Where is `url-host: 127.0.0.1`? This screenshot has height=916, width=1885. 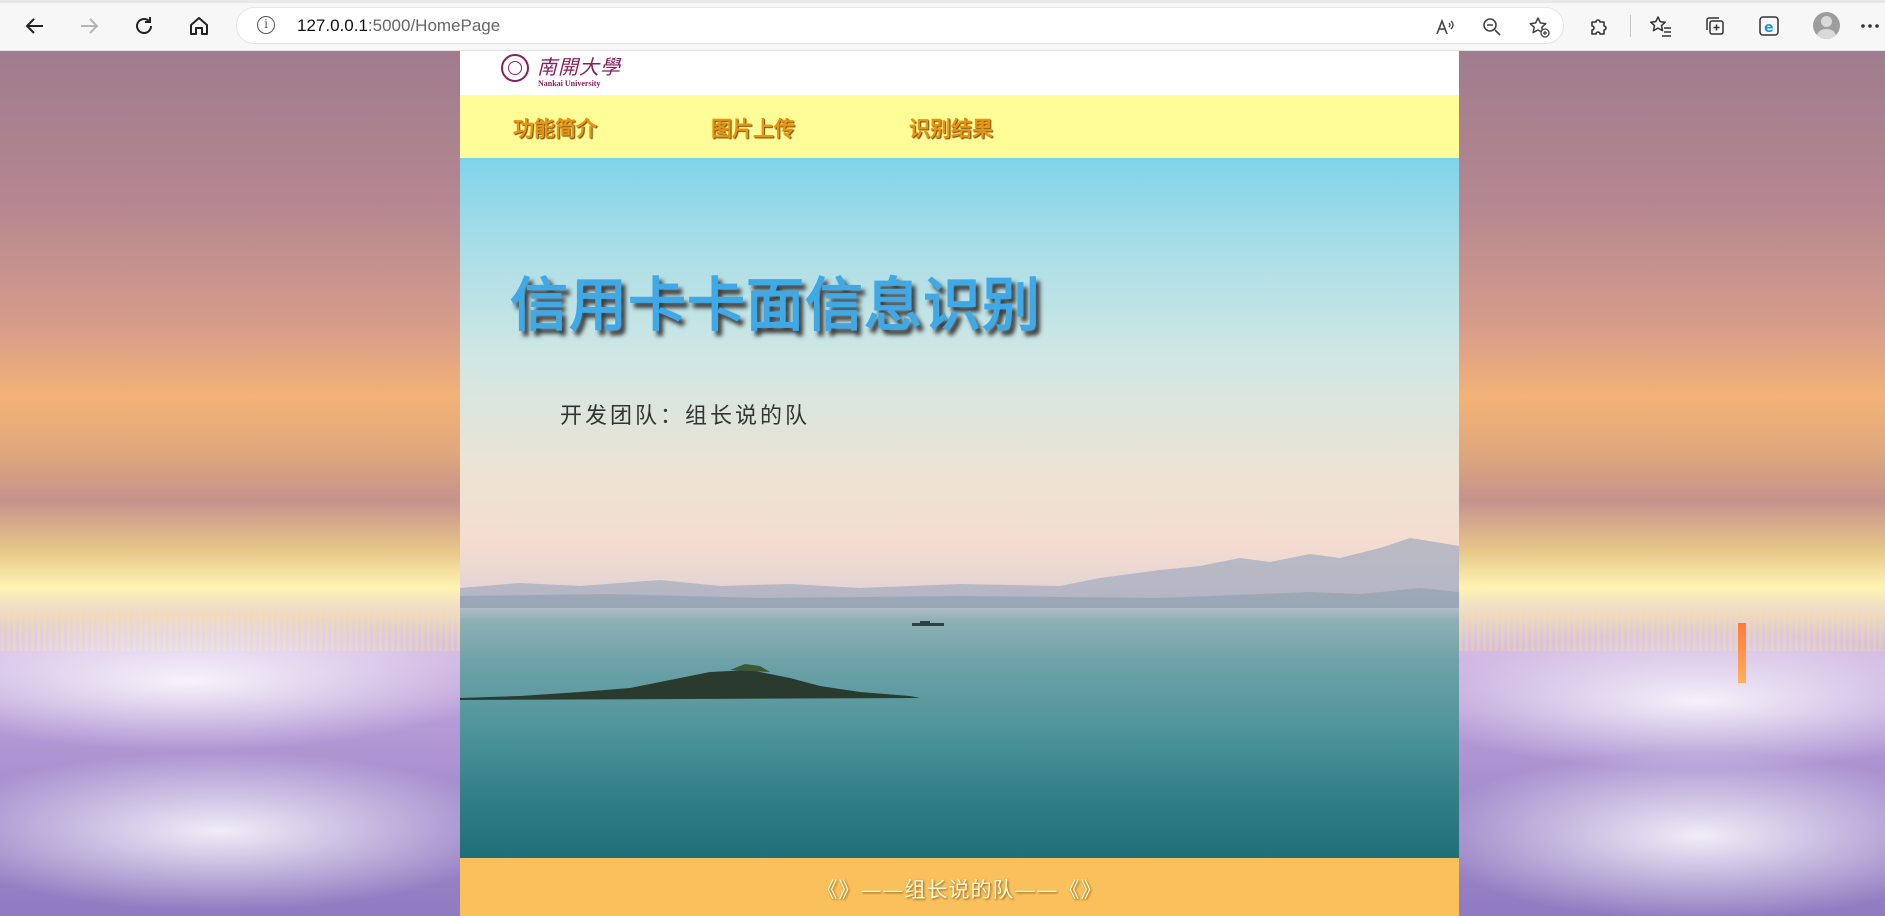 url-host: 127.0.0.1 is located at coordinates (332, 25).